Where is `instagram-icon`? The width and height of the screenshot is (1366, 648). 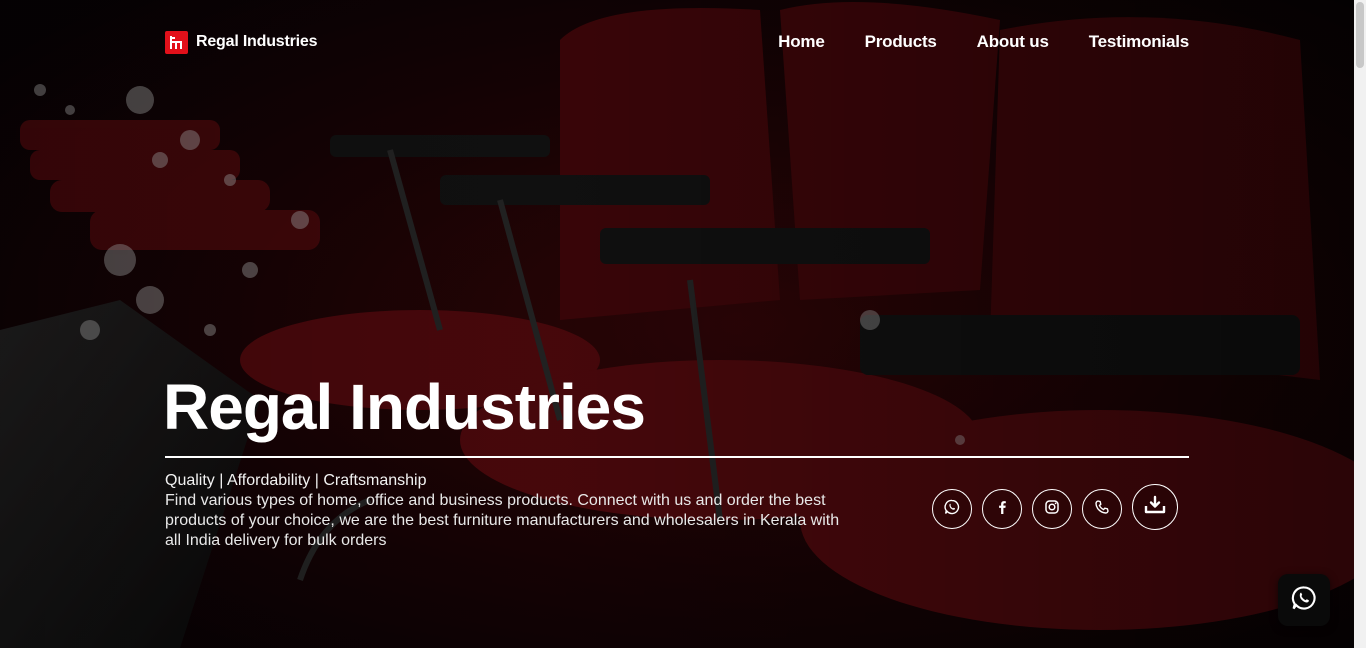
instagram-icon is located at coordinates (1052, 509).